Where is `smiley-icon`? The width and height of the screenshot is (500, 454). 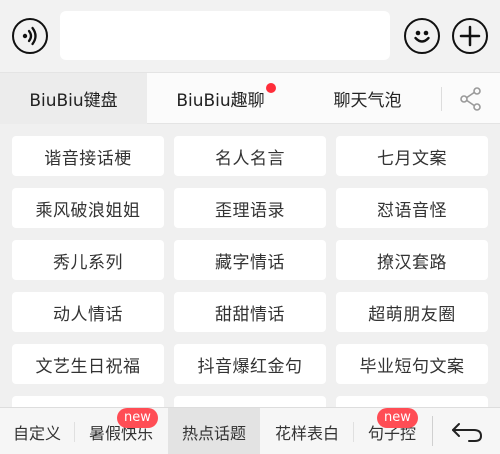 smiley-icon is located at coordinates (422, 36).